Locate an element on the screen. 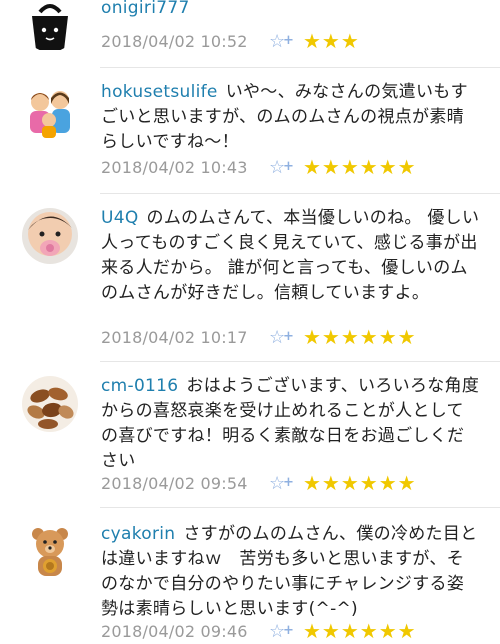  username-link: cyakorin is located at coordinates (138, 534).